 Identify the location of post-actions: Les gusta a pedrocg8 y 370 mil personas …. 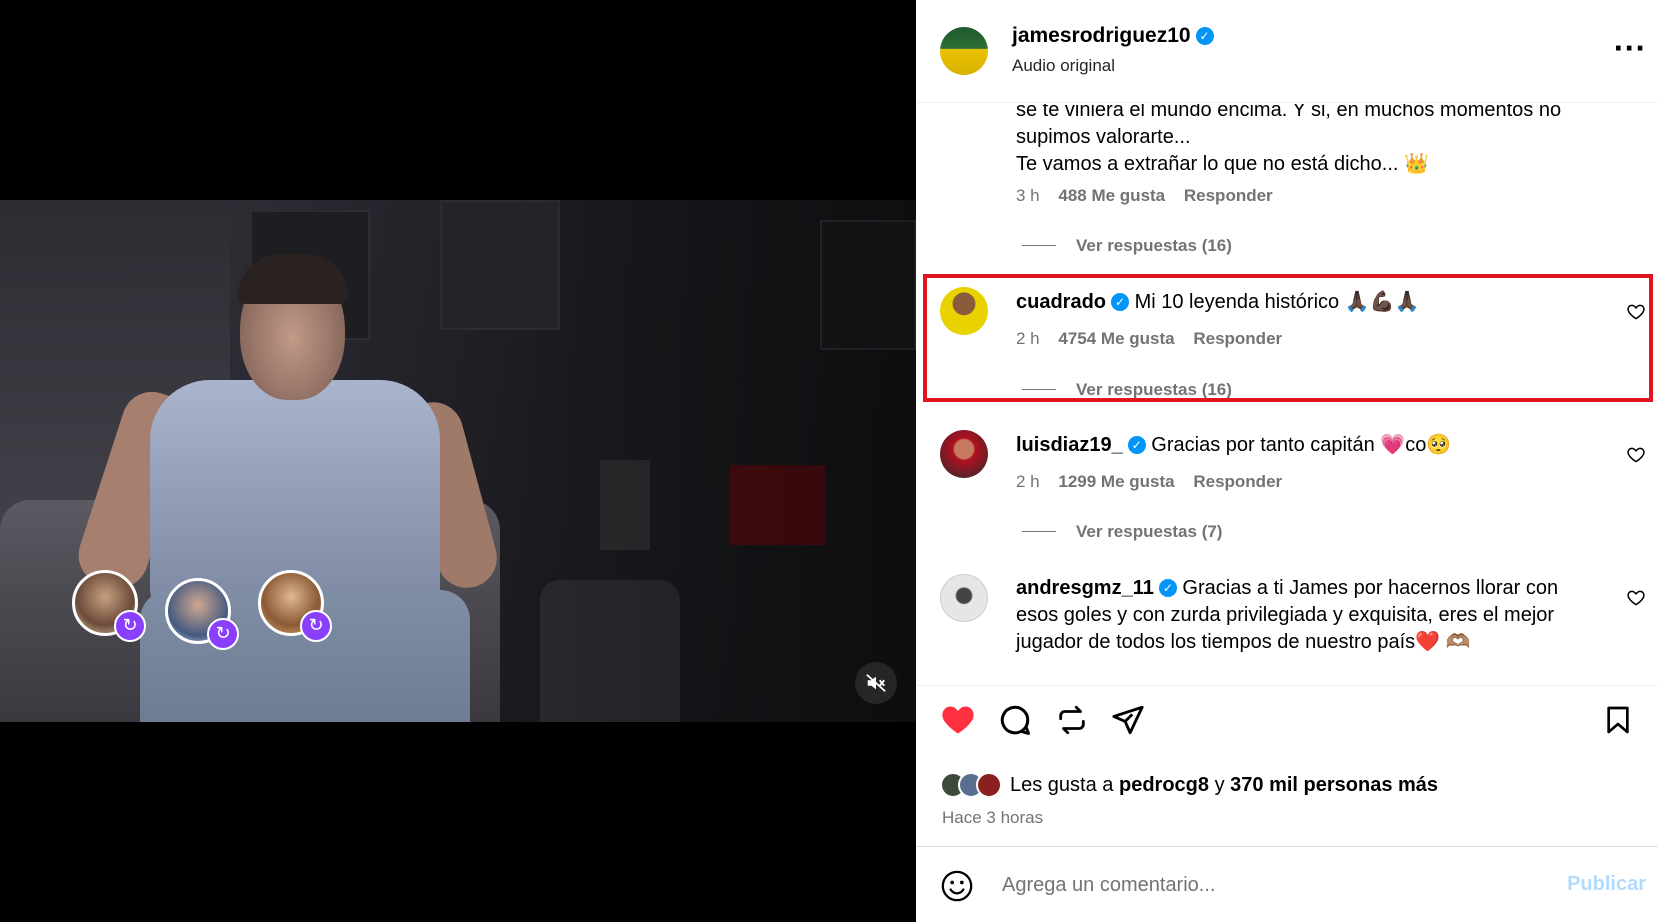
(1287, 765).